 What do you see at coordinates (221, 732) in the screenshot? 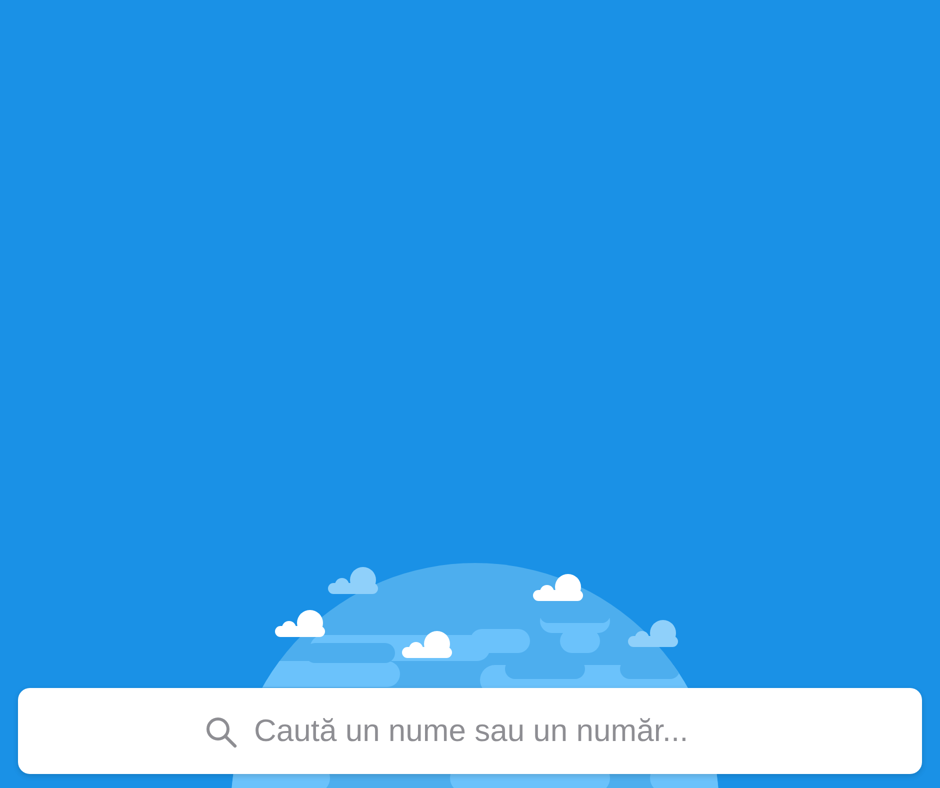
I see `search-icon` at bounding box center [221, 732].